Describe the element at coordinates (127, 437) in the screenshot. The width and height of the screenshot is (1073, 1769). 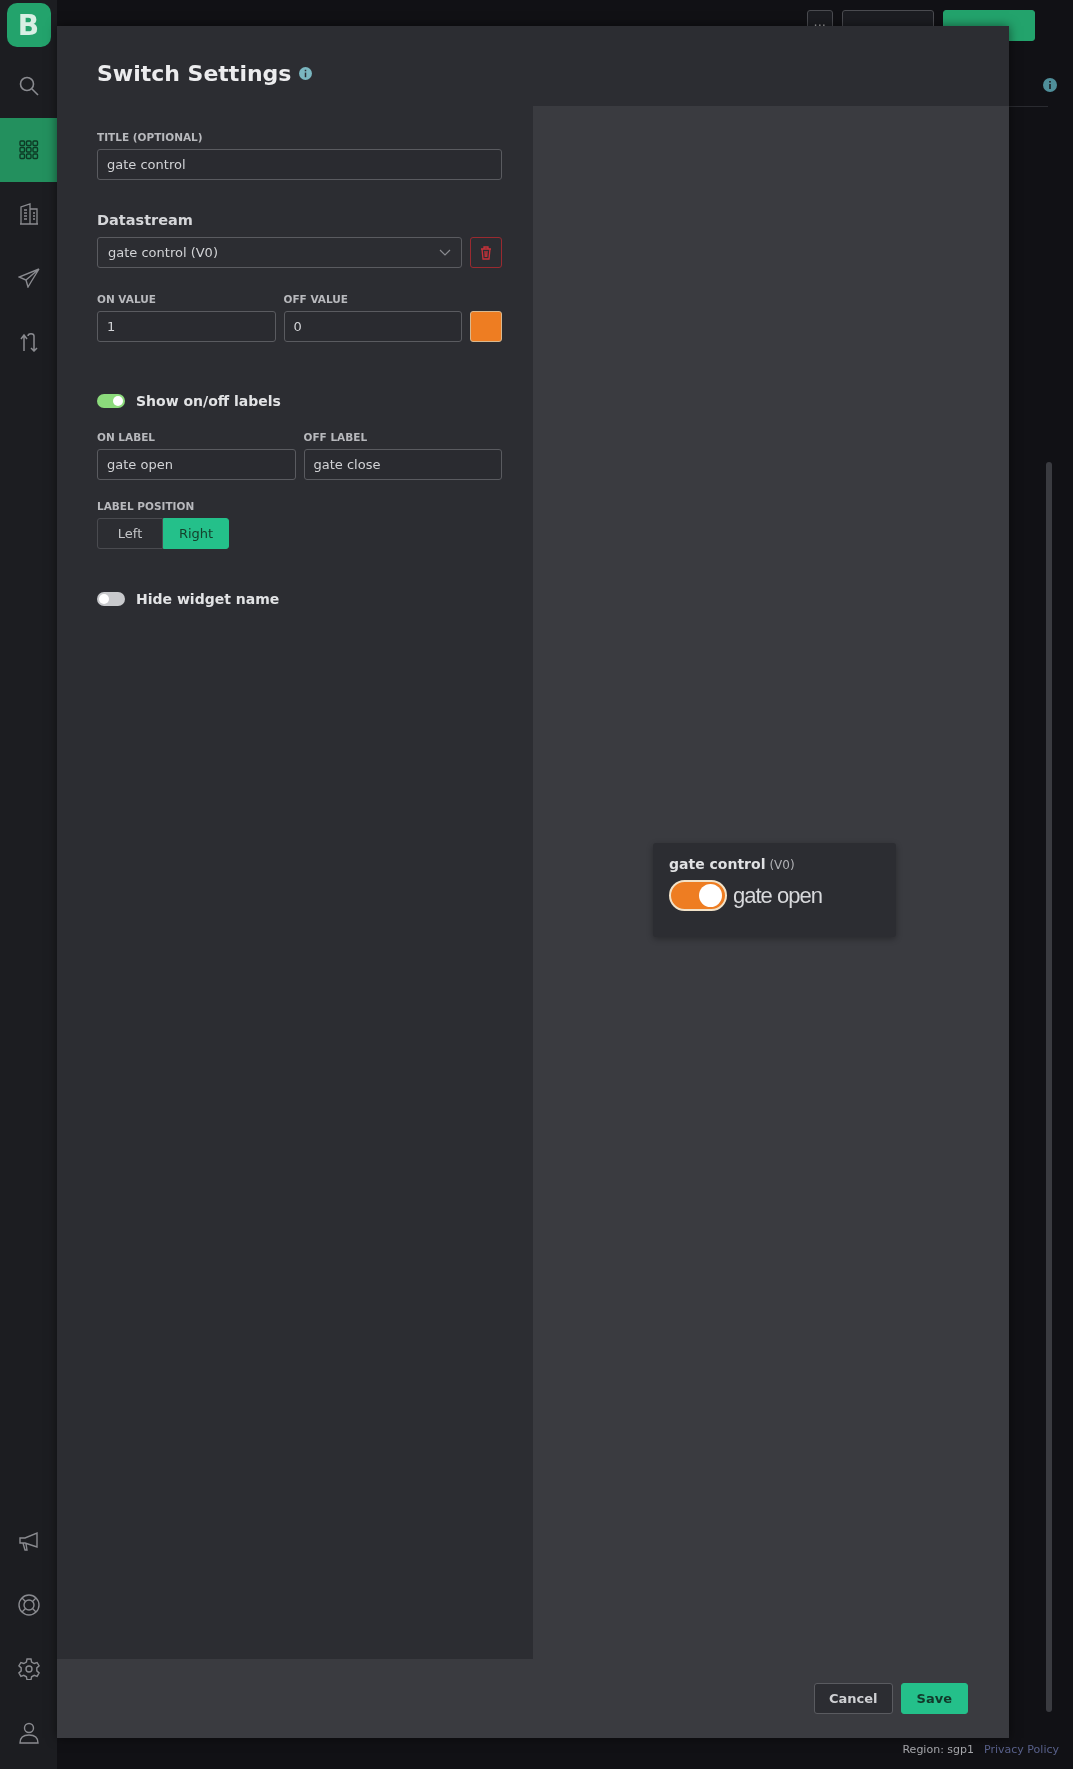
I see `field-label: ON LABEL` at that location.